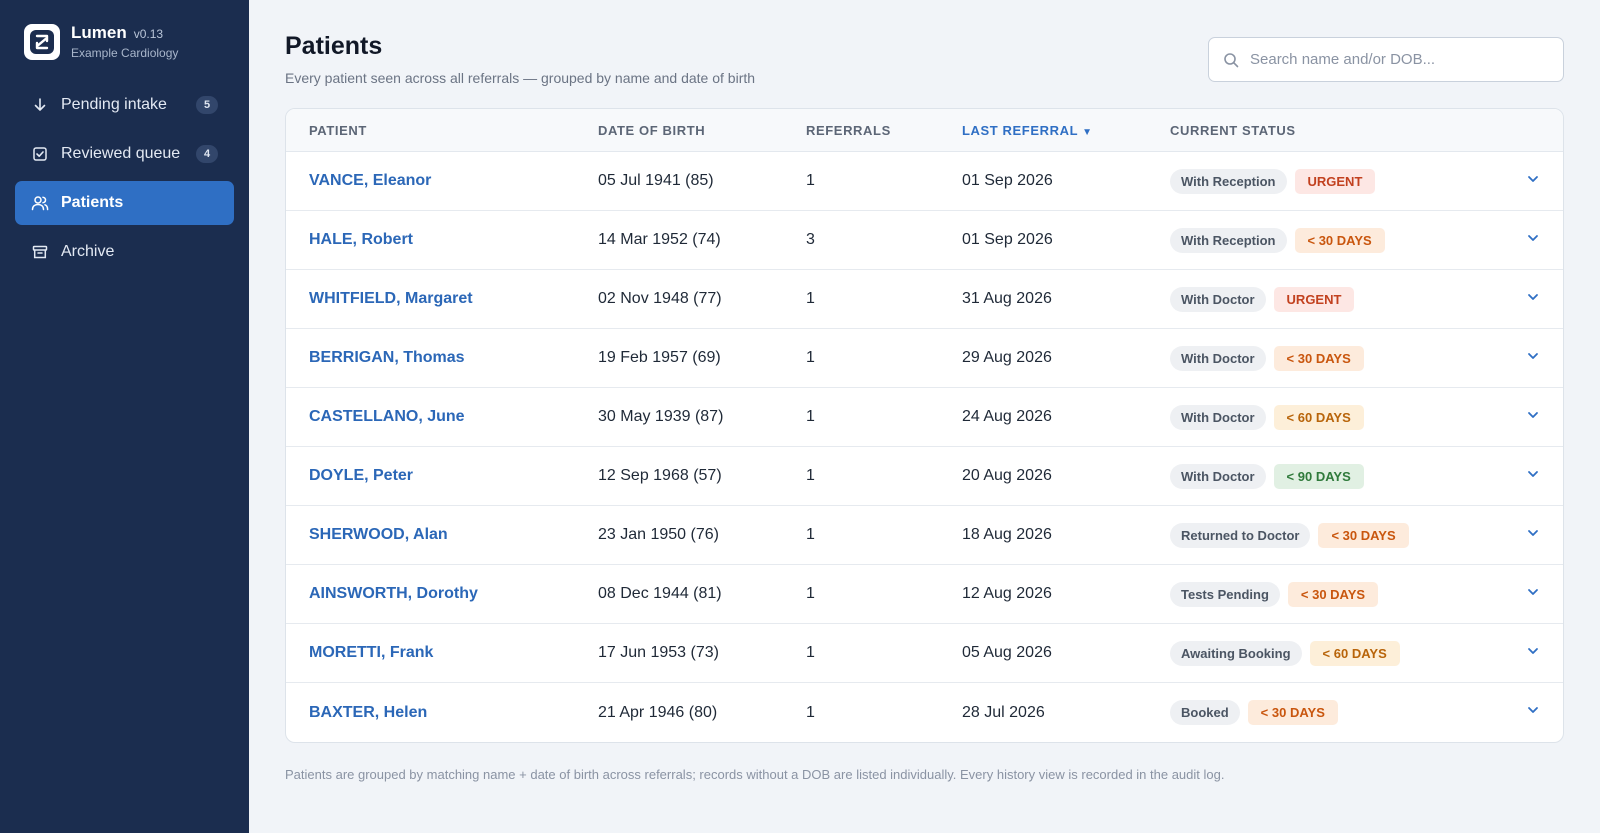  What do you see at coordinates (99, 32) in the screenshot?
I see `app-name: Lumen` at bounding box center [99, 32].